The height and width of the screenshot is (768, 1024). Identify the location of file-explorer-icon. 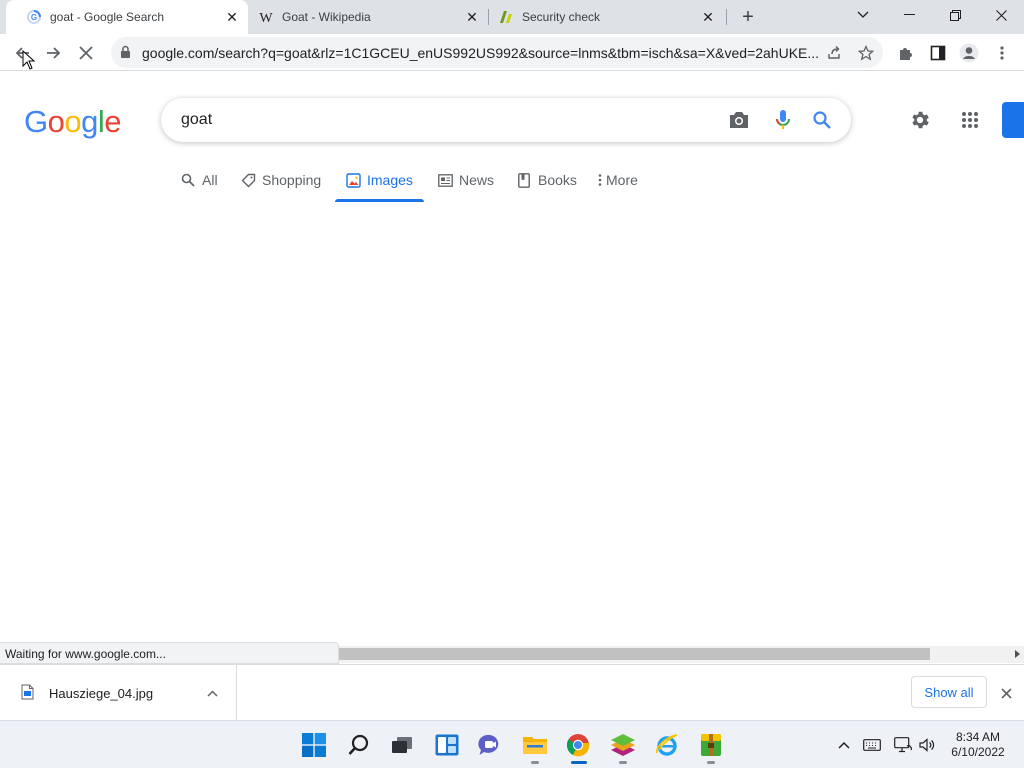
(535, 745).